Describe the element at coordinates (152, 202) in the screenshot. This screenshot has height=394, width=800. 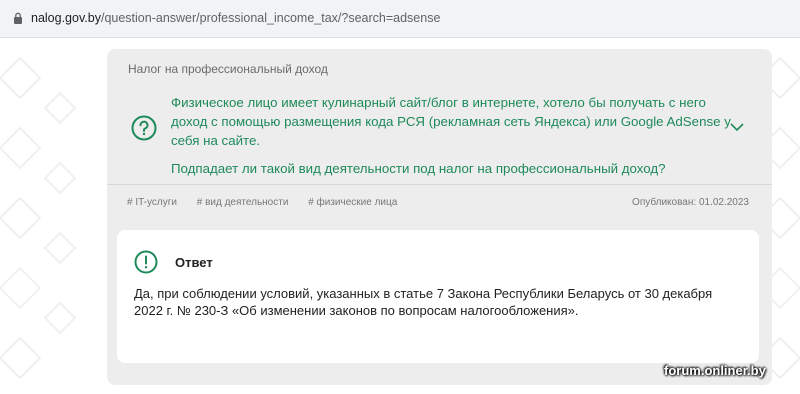
I see `tag-it-services: # IT-услуги` at that location.